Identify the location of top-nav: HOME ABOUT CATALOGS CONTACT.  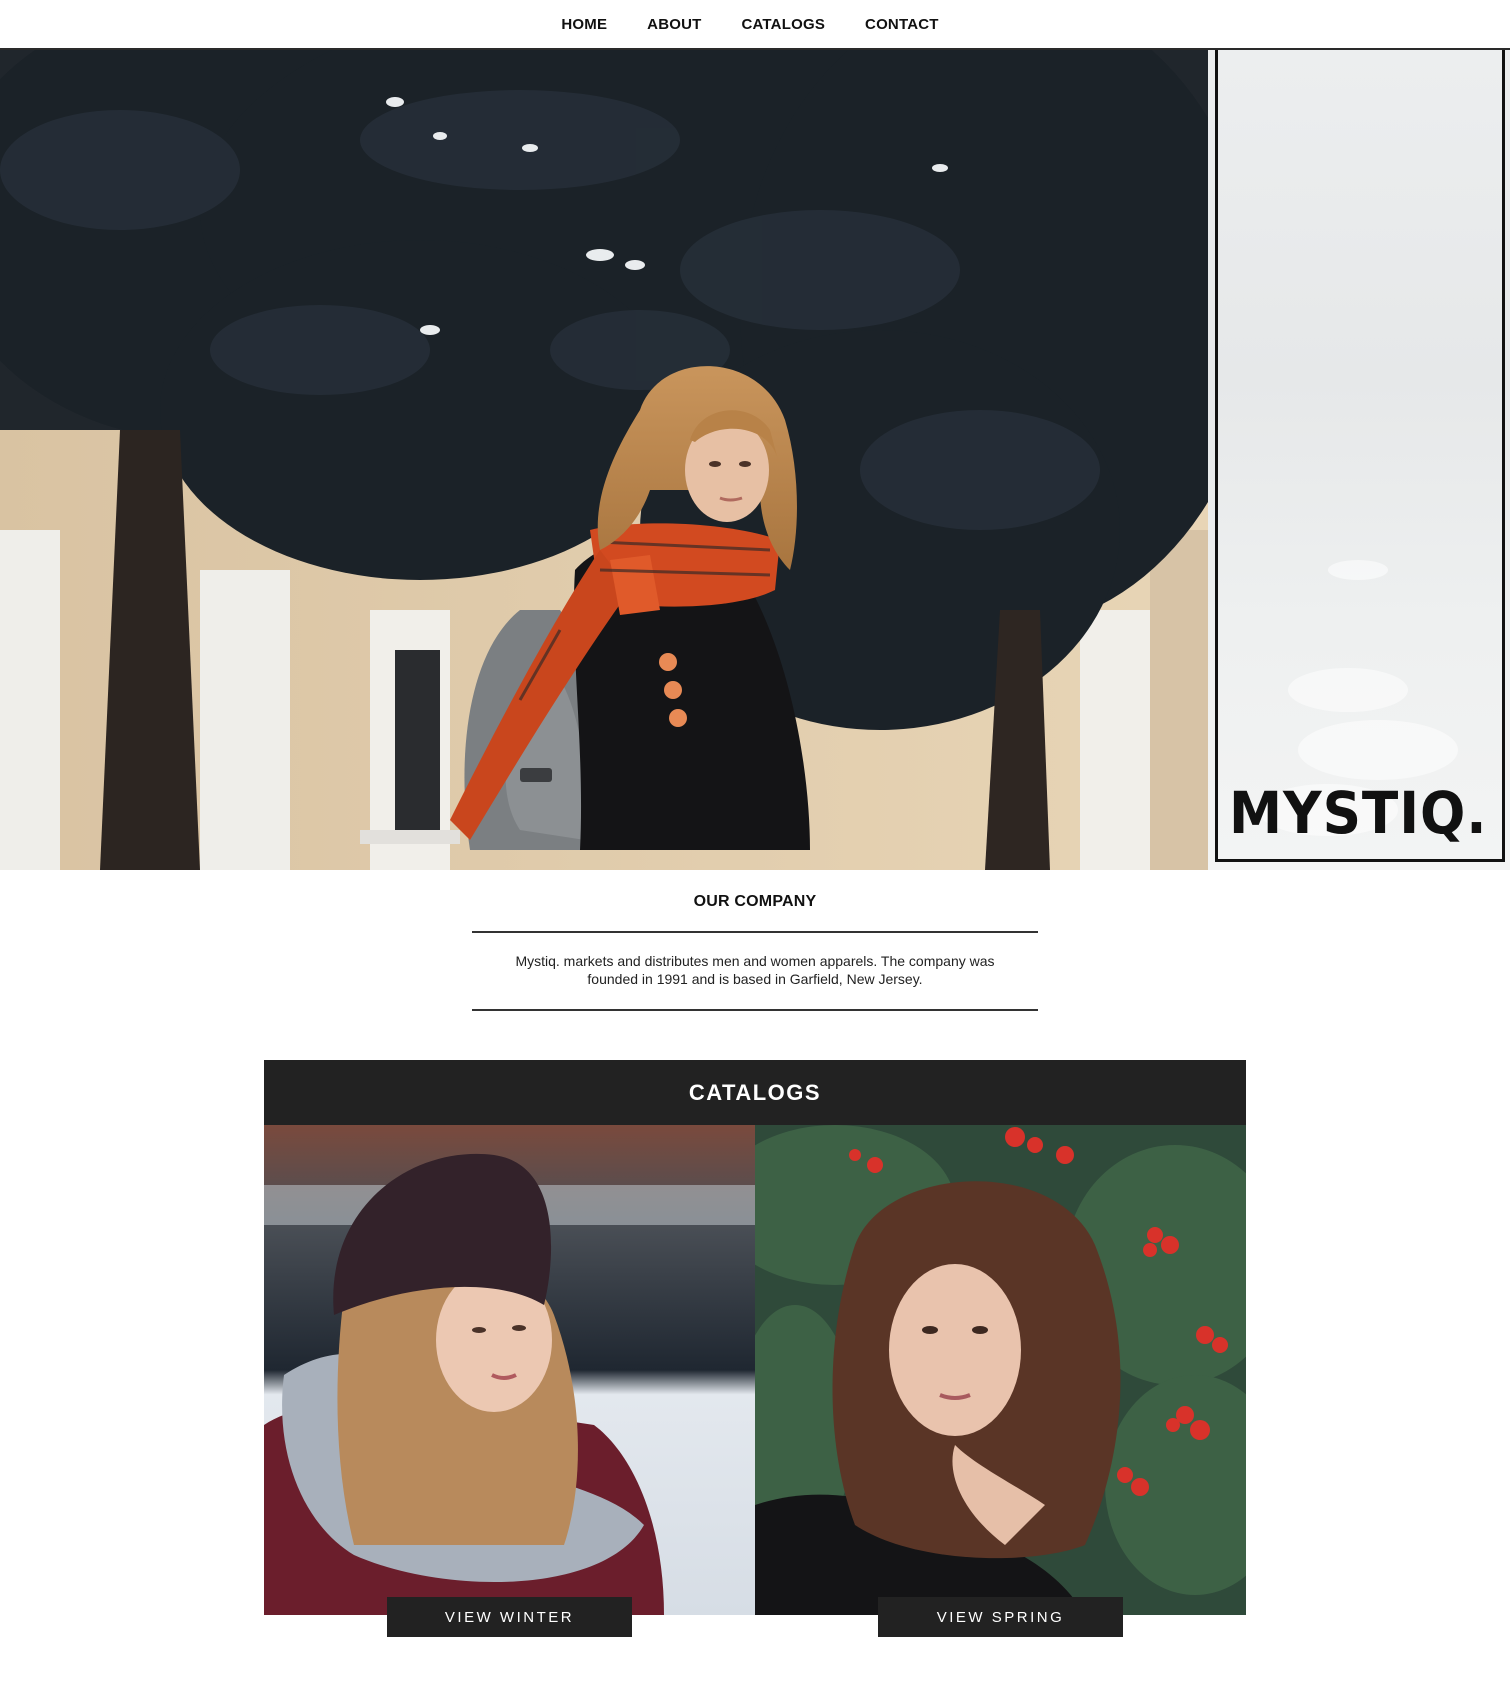
(755, 25).